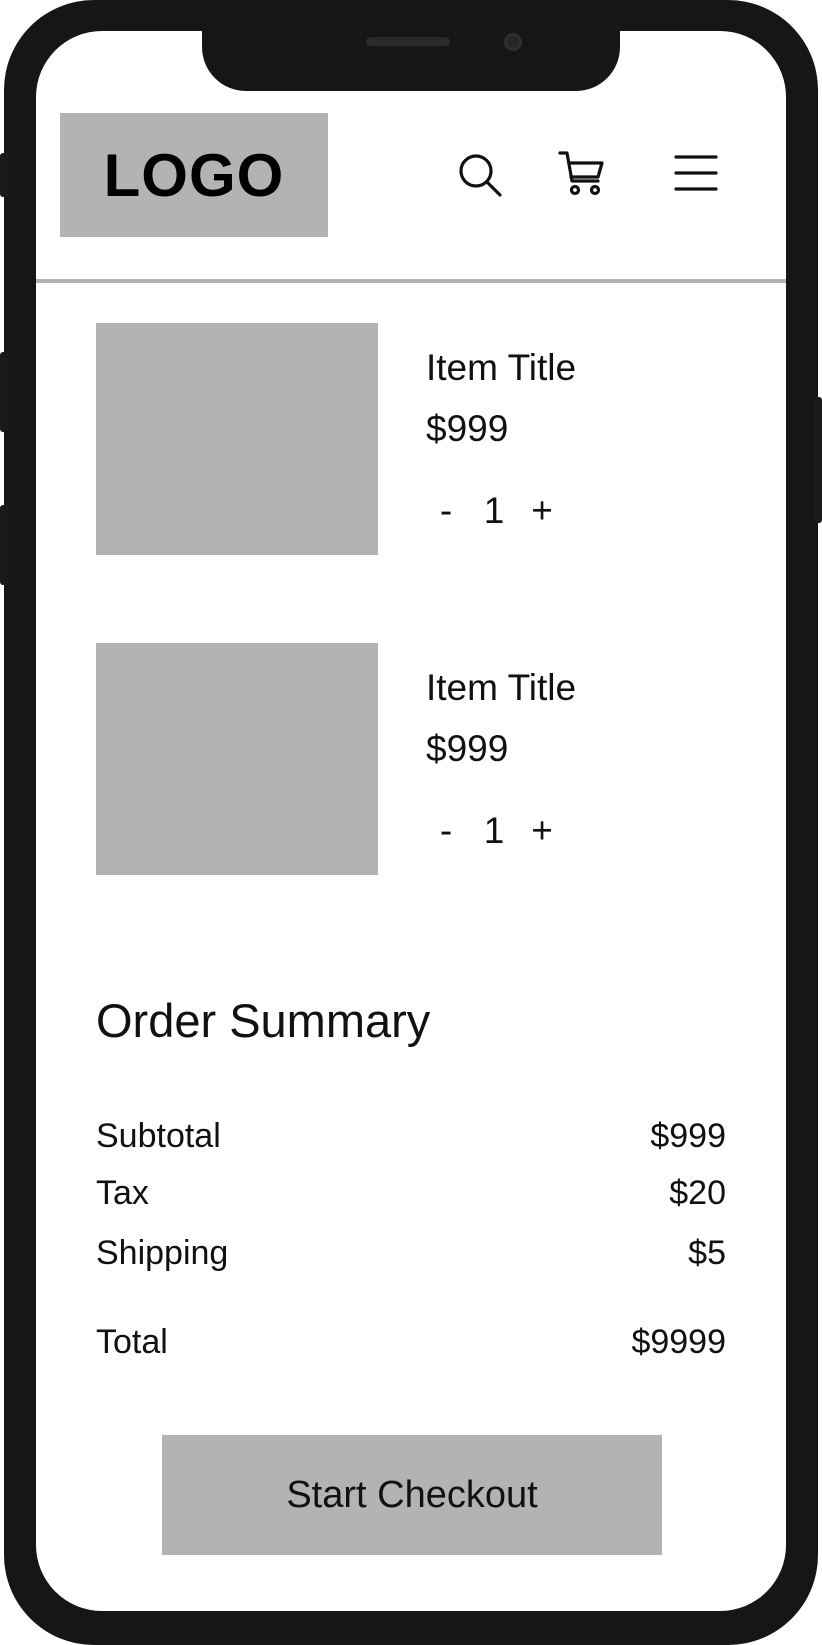  Describe the element at coordinates (158, 1136) in the screenshot. I see `subtotal-label: Subtotal` at that location.